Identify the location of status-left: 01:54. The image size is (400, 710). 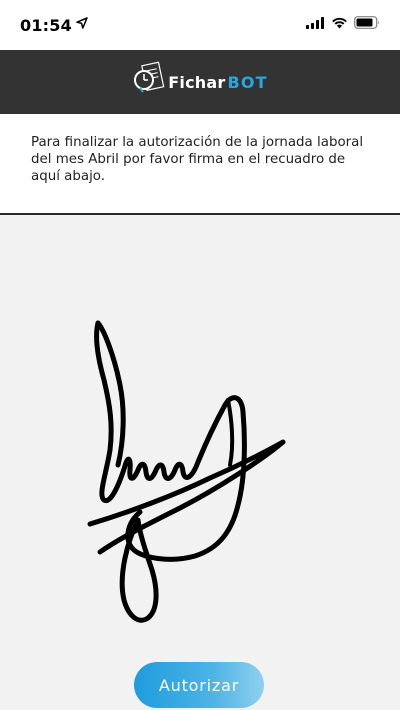
(54, 25).